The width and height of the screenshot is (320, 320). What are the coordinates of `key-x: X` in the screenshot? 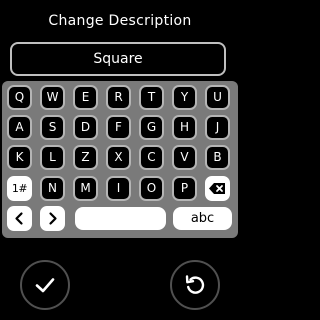 It's located at (118, 157).